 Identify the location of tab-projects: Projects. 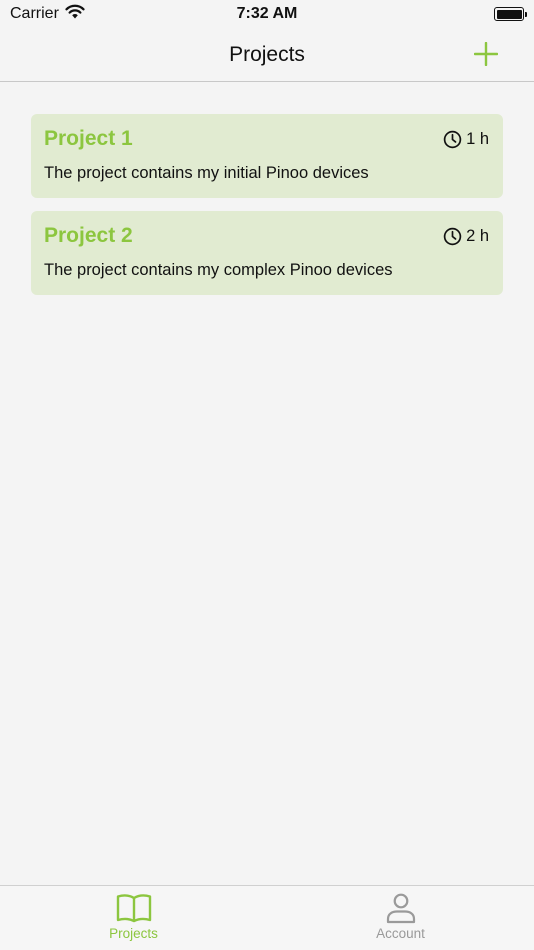
(133, 918).